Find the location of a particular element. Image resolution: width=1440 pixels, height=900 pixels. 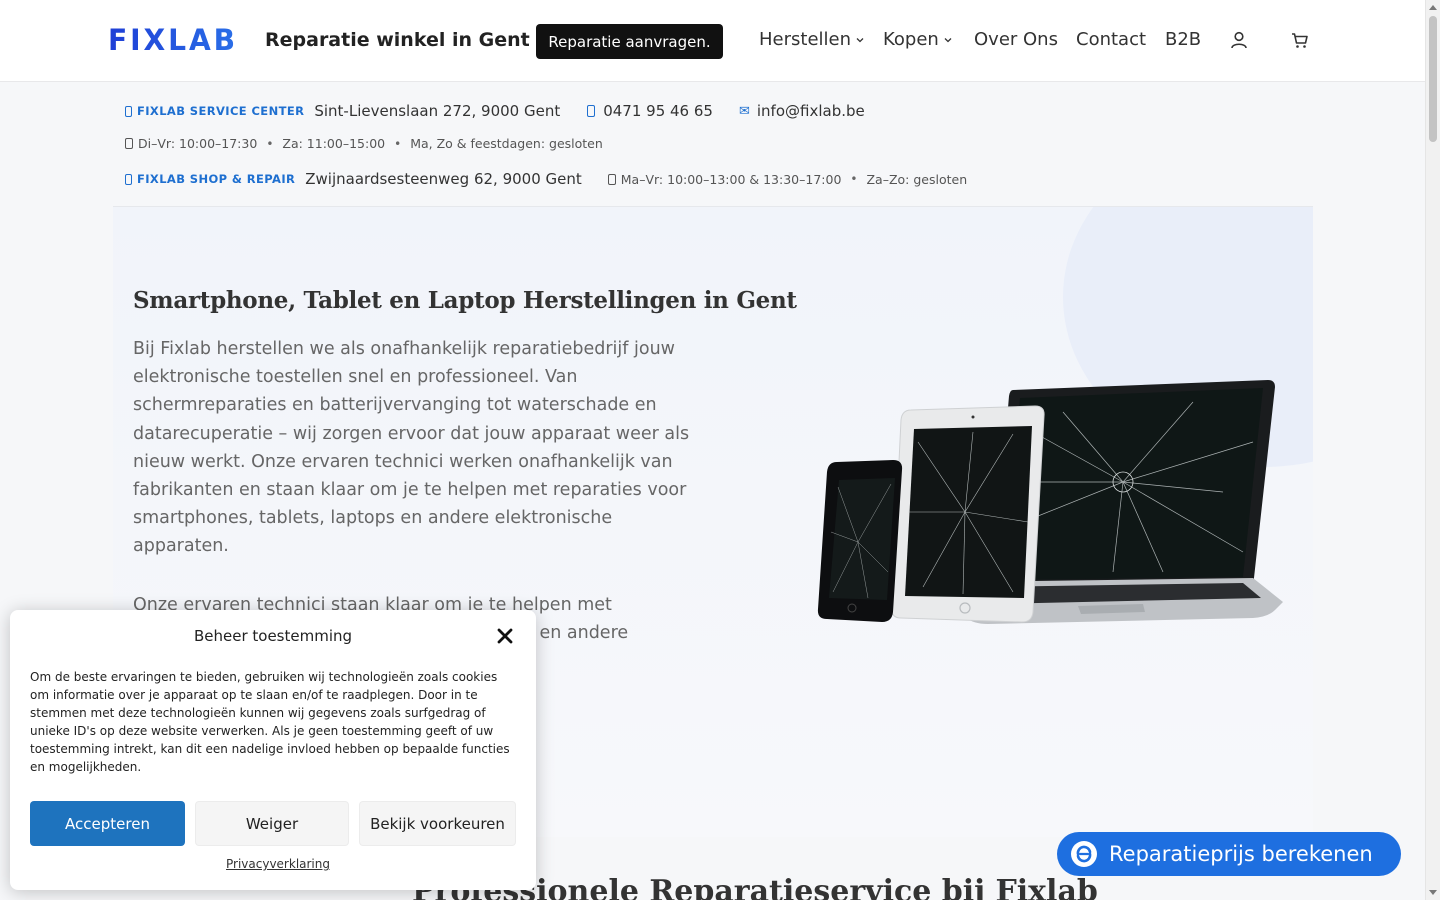

service-center-phone: 0471 95 46 65 is located at coordinates (658, 111).